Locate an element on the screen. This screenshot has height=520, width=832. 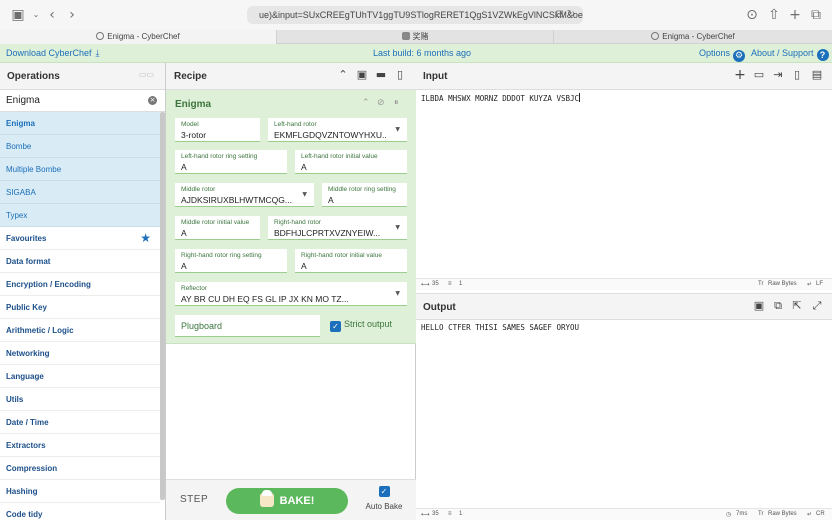
left-ring-field: Left-hand rotor ring setting A is located at coordinates (231, 162).